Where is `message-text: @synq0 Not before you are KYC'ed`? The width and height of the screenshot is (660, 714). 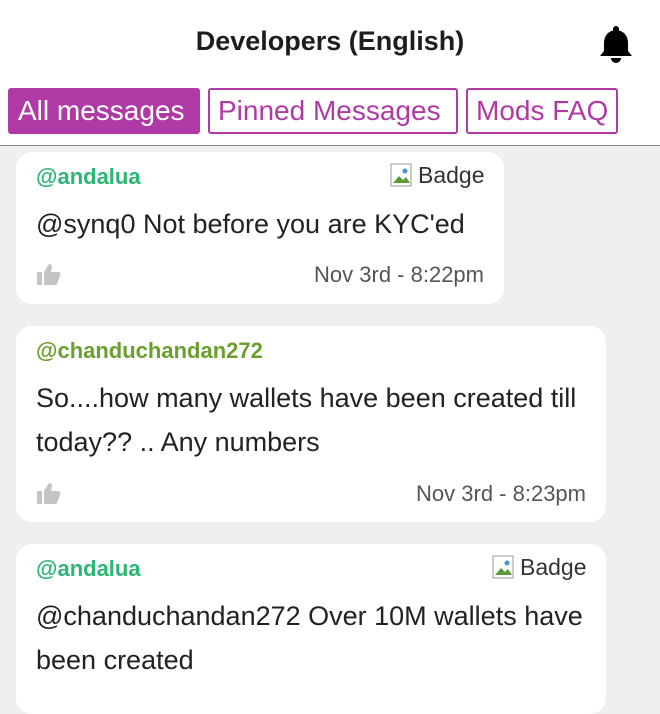 message-text: @synq0 Not before you are KYC'ed is located at coordinates (250, 224).